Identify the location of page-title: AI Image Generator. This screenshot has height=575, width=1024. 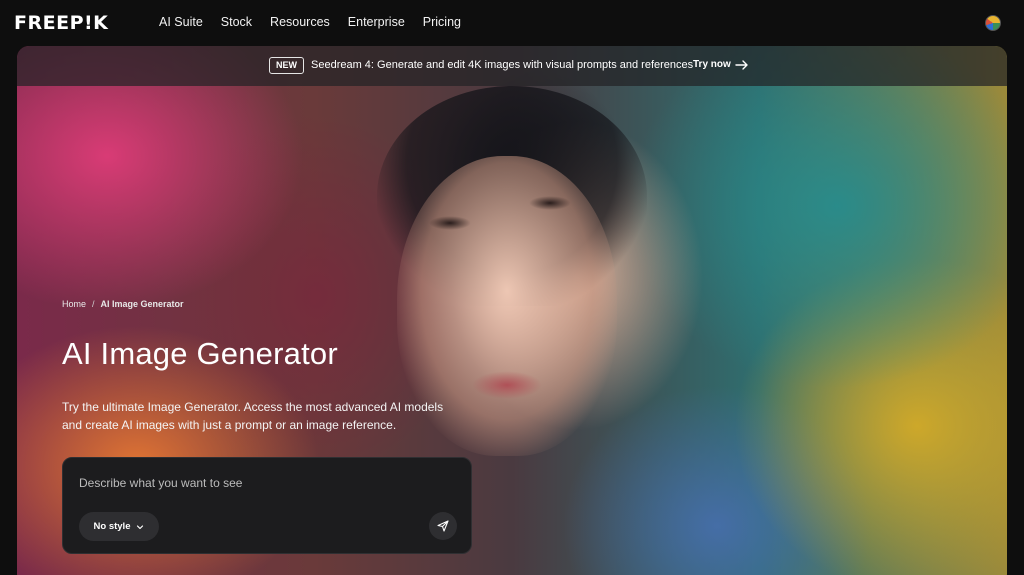
(200, 353).